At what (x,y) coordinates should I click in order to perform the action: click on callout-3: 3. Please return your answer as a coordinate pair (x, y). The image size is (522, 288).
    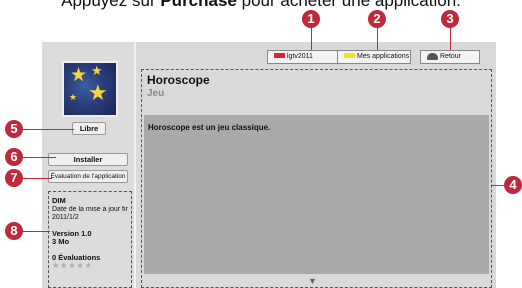
    Looking at the image, I should click on (450, 19).